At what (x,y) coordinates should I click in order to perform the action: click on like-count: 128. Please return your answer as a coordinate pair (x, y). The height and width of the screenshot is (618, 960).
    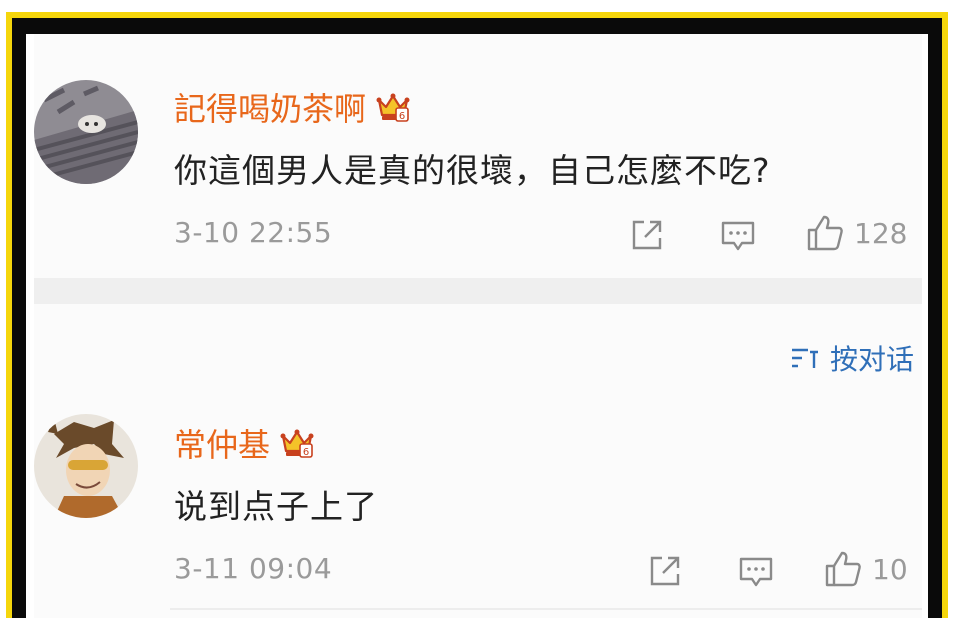
    Looking at the image, I should click on (881, 233).